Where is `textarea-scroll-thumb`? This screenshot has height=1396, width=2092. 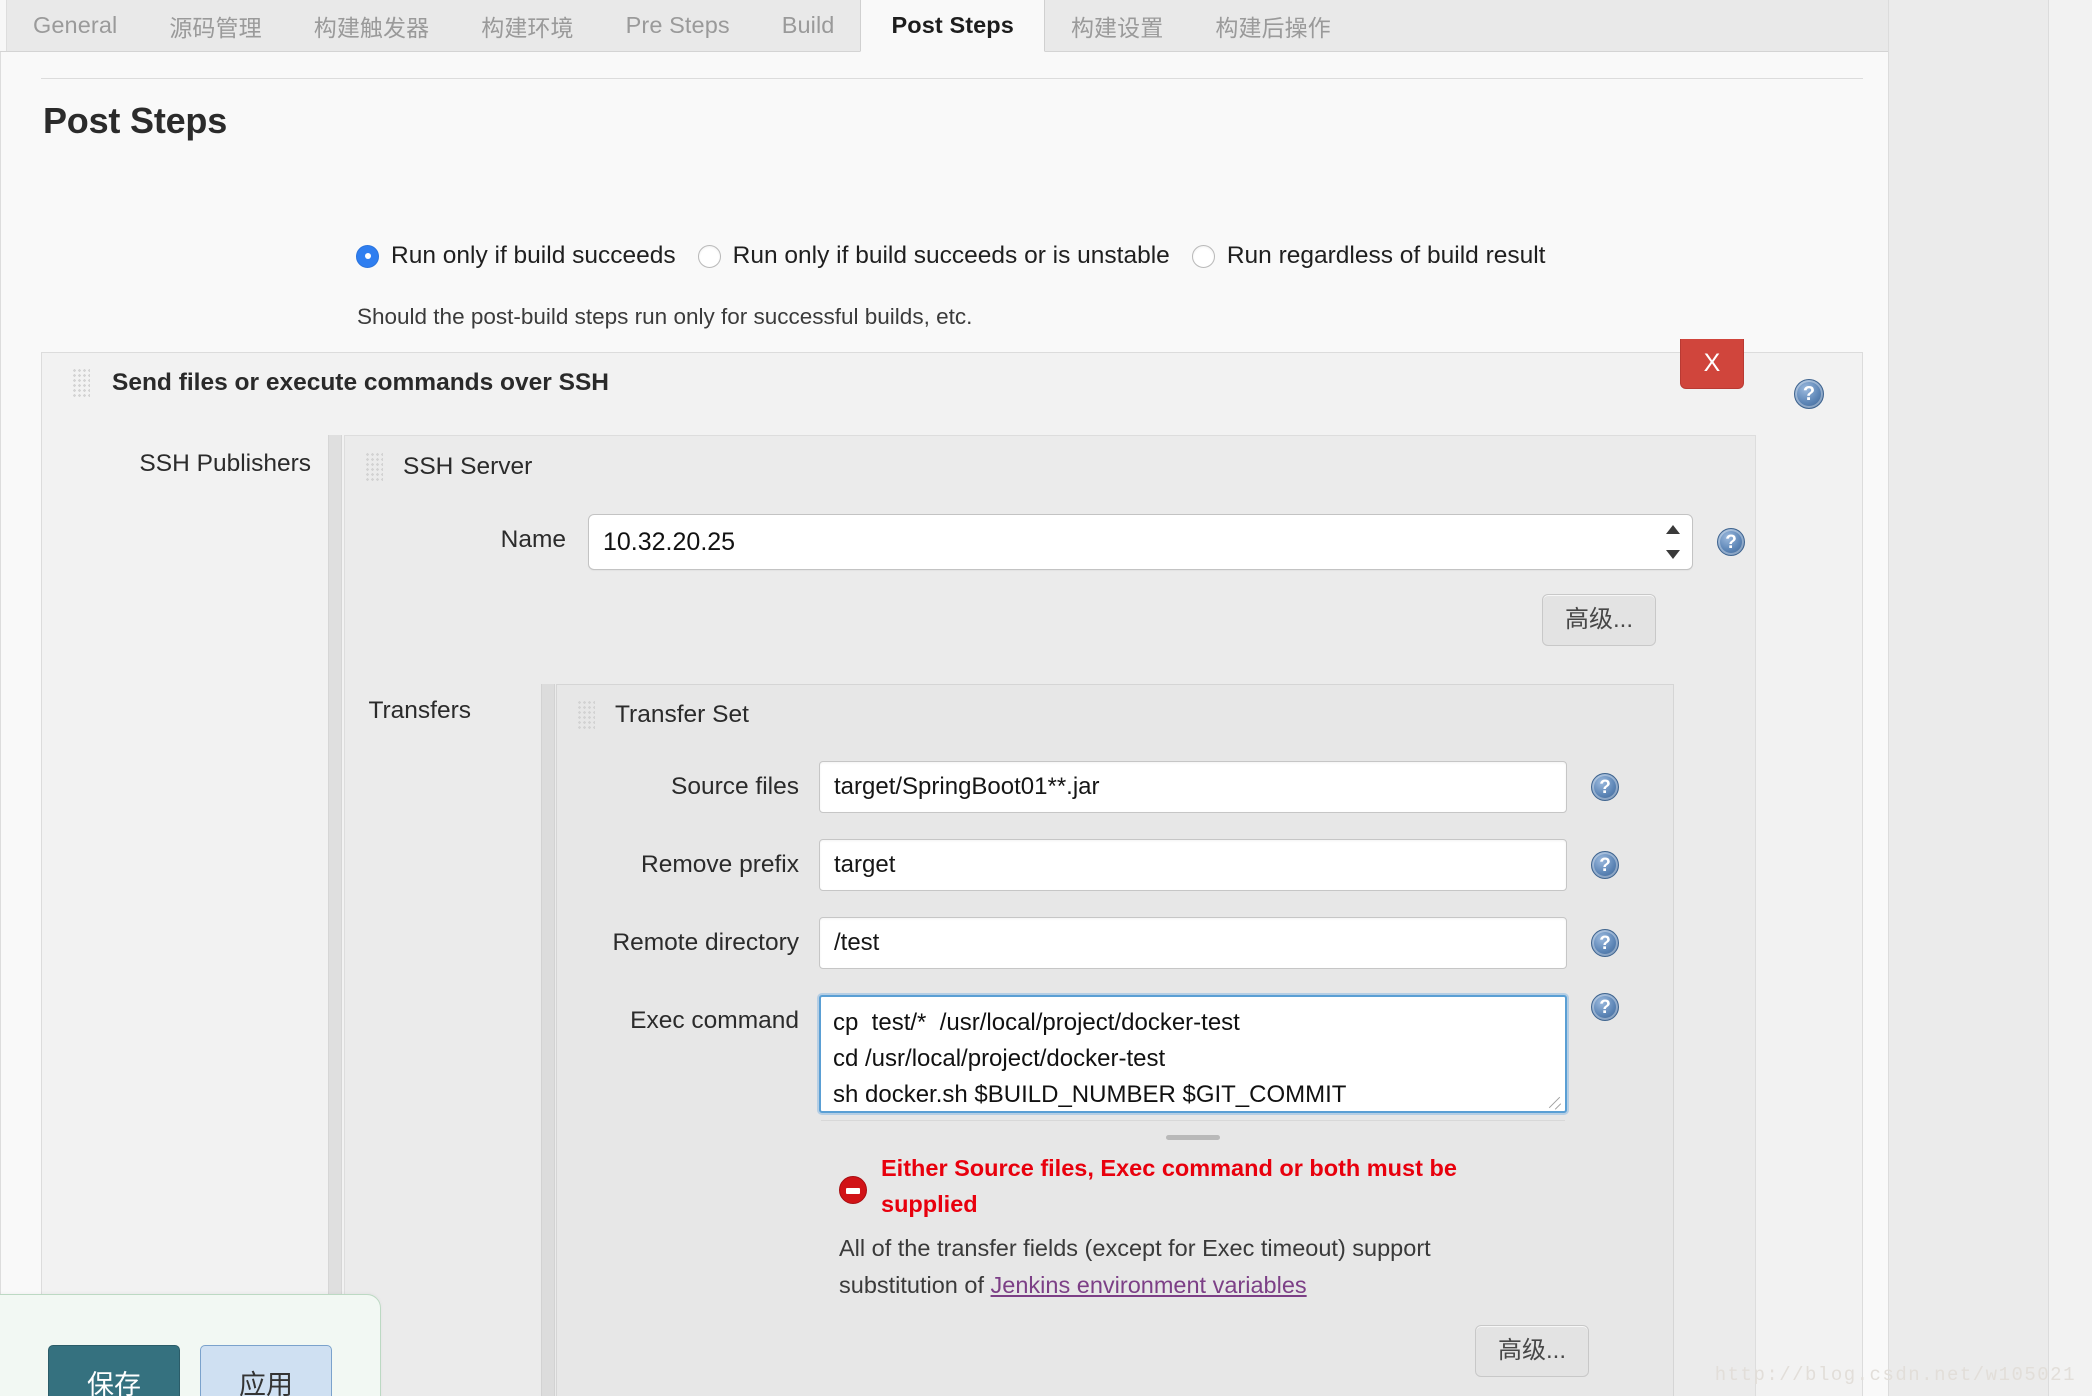
textarea-scroll-thumb is located at coordinates (1193, 1137).